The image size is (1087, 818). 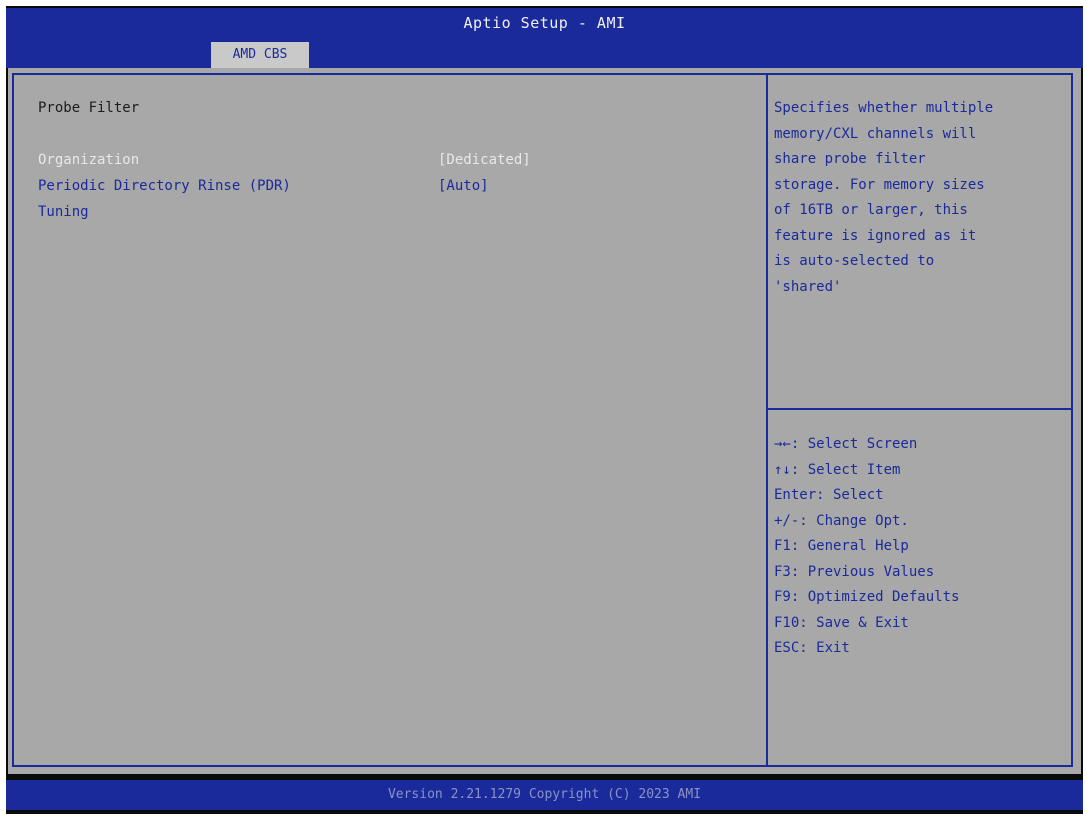 I want to click on help-line: feature is ignored as it, so click(x=875, y=235).